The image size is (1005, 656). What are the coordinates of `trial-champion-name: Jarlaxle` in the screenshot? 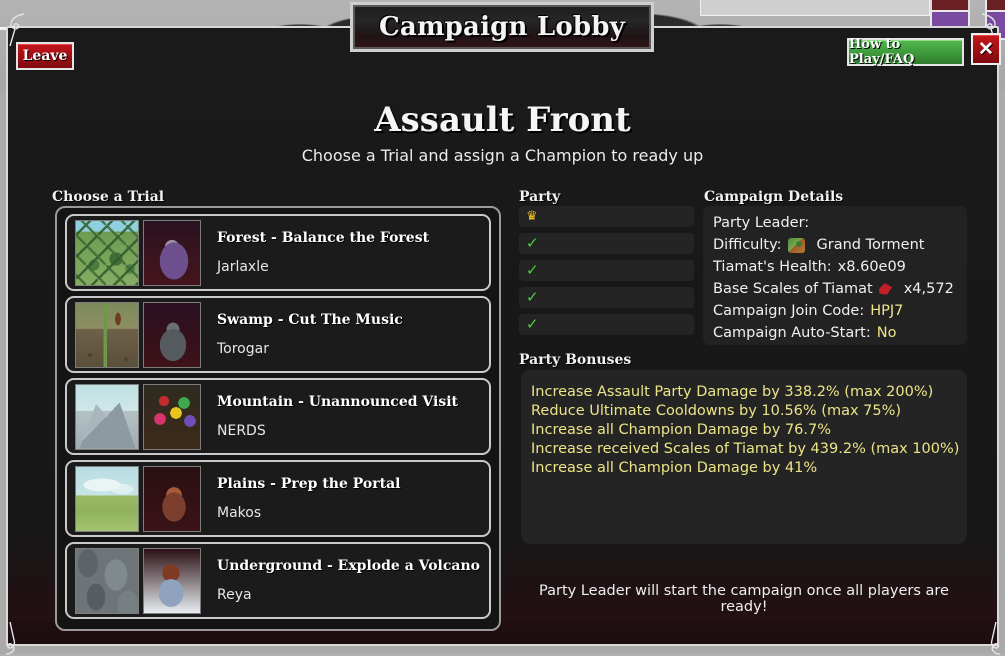 It's located at (349, 267).